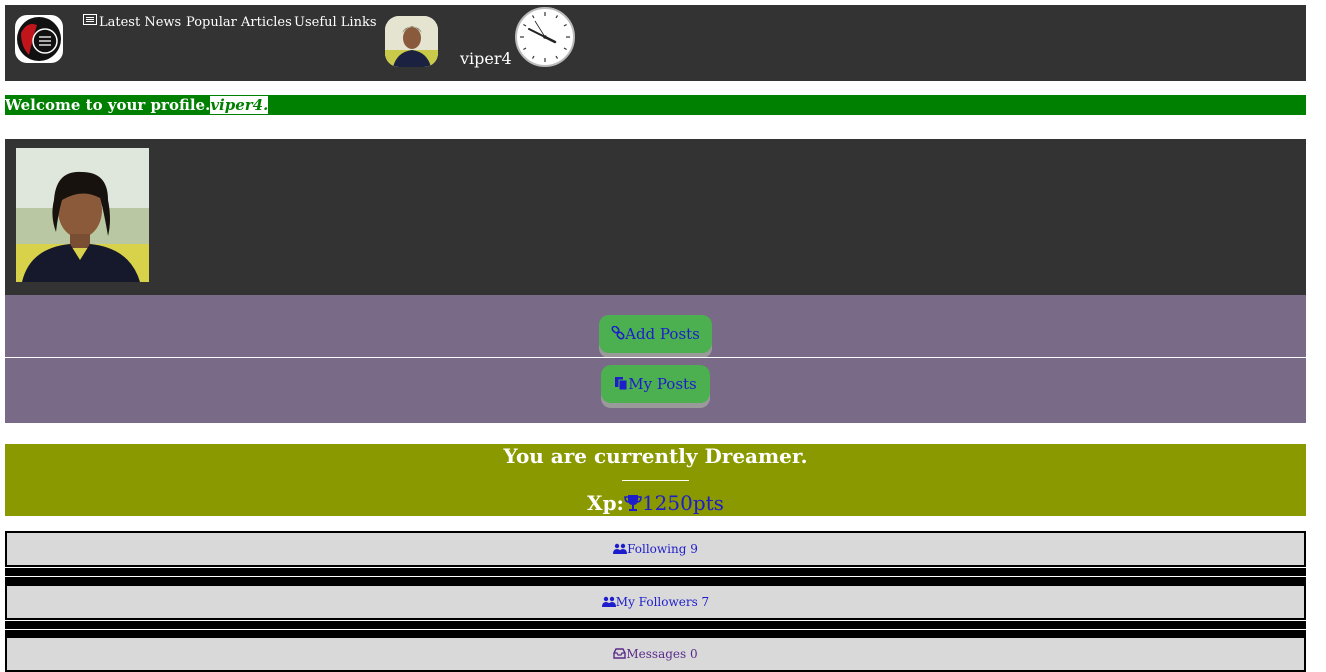 Image resolution: width=1326 pixels, height=672 pixels. Describe the element at coordinates (108, 105) in the screenshot. I see `welcome-text: Welcome to your profile.` at that location.